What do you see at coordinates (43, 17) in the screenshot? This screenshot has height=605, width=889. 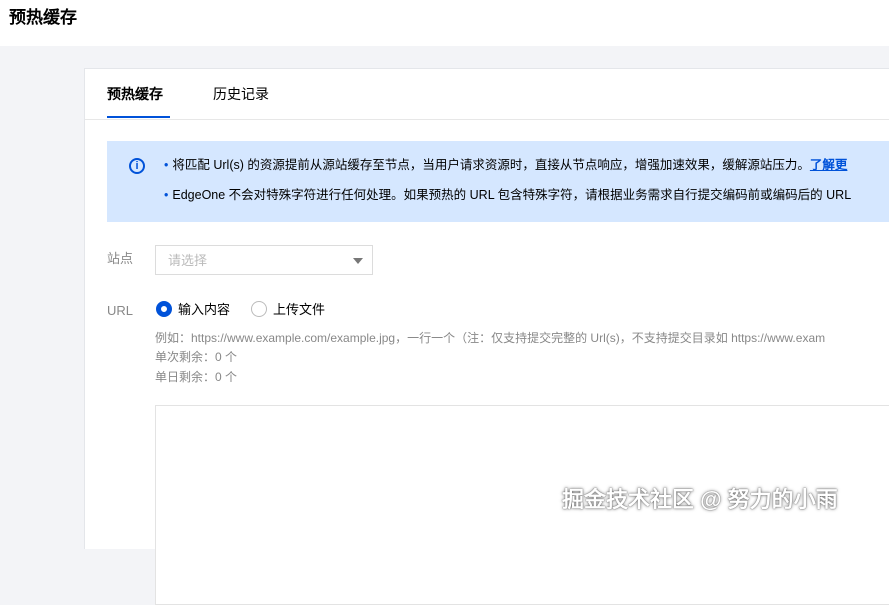 I see `page-title: 预热缓存` at bounding box center [43, 17].